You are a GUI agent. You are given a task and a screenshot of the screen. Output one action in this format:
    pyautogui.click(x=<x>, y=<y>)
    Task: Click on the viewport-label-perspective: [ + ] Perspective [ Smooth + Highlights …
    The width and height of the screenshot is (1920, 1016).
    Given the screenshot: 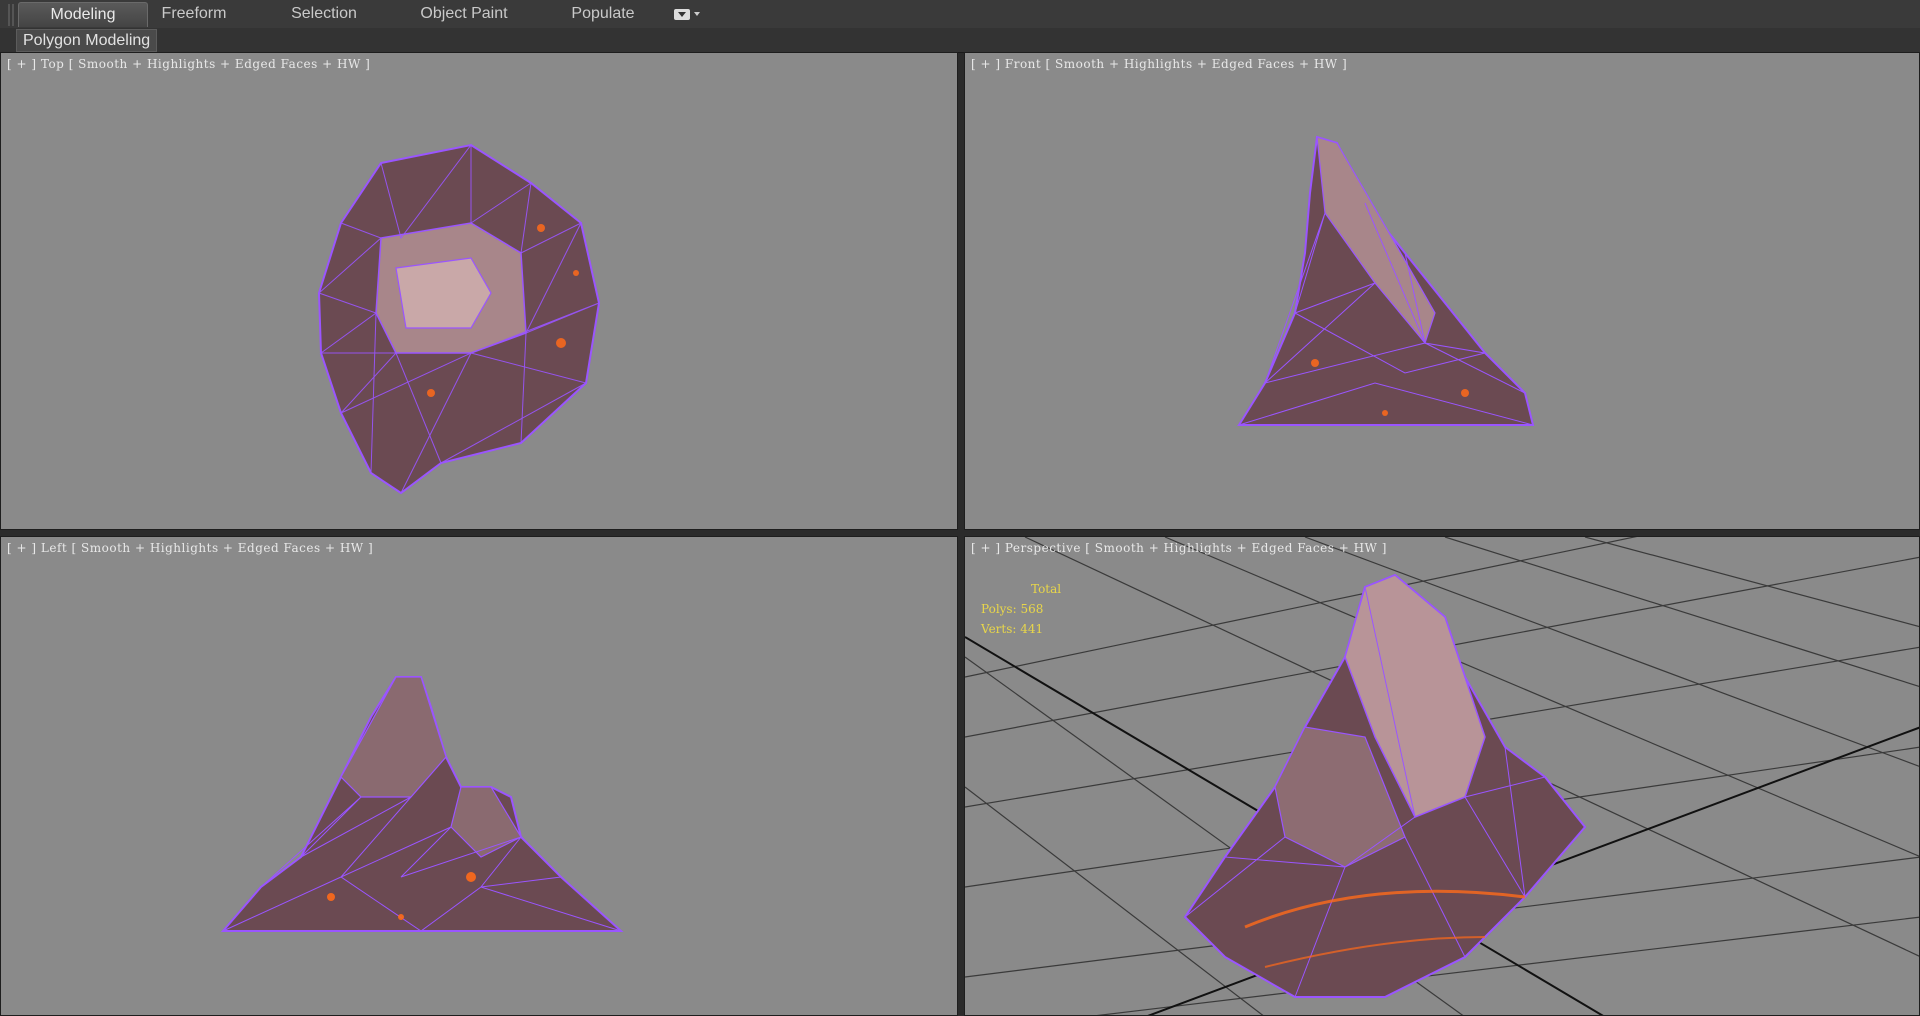 What is the action you would take?
    pyautogui.click(x=1179, y=548)
    